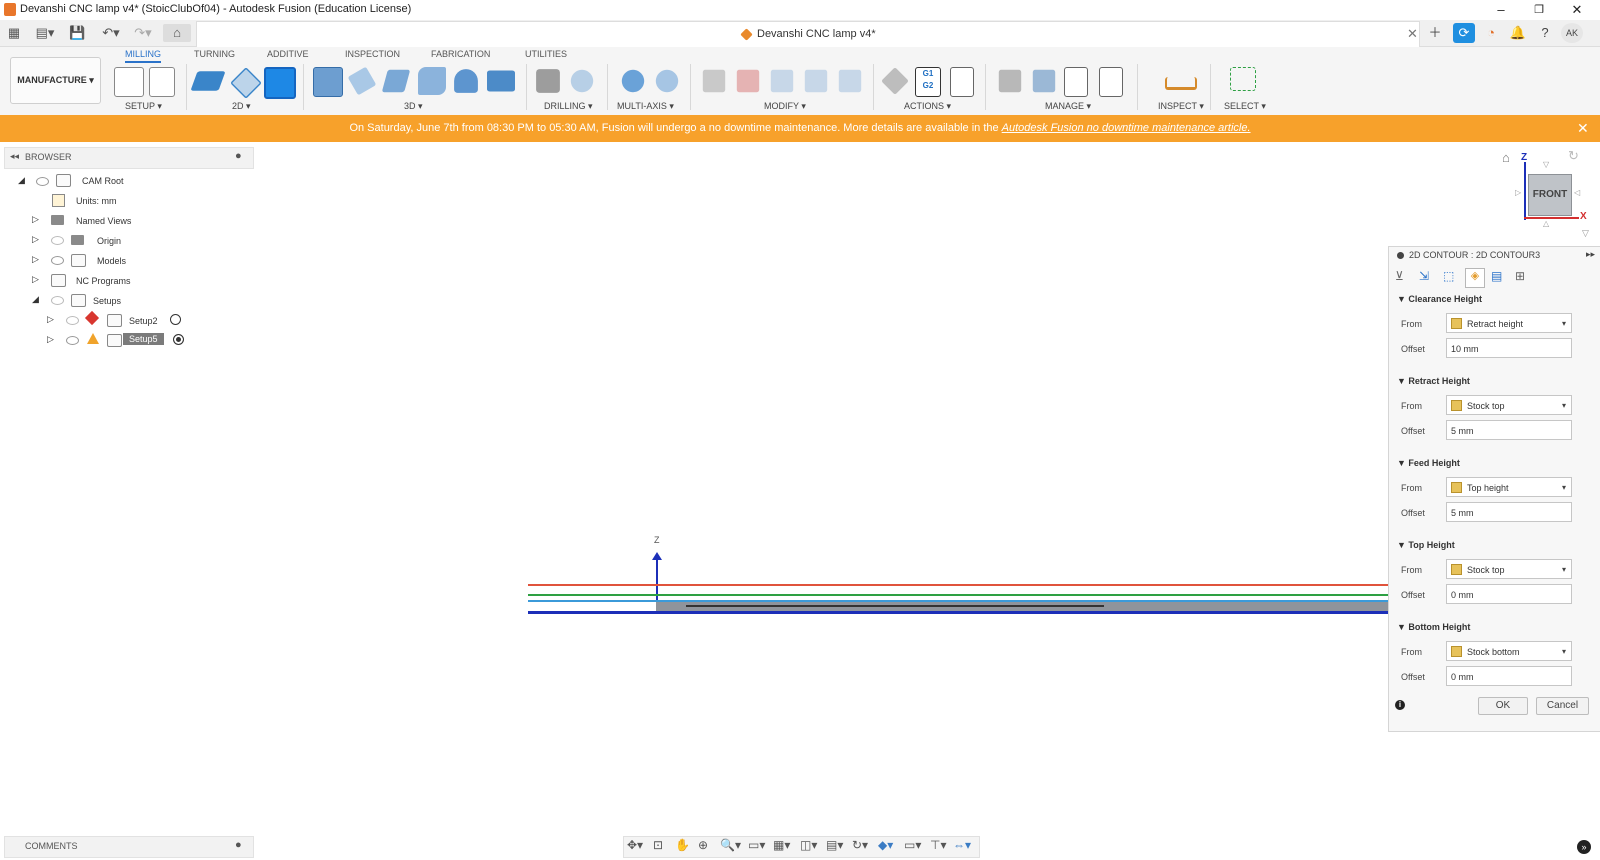  I want to click on tree-item-origin: Origin, so click(109, 241).